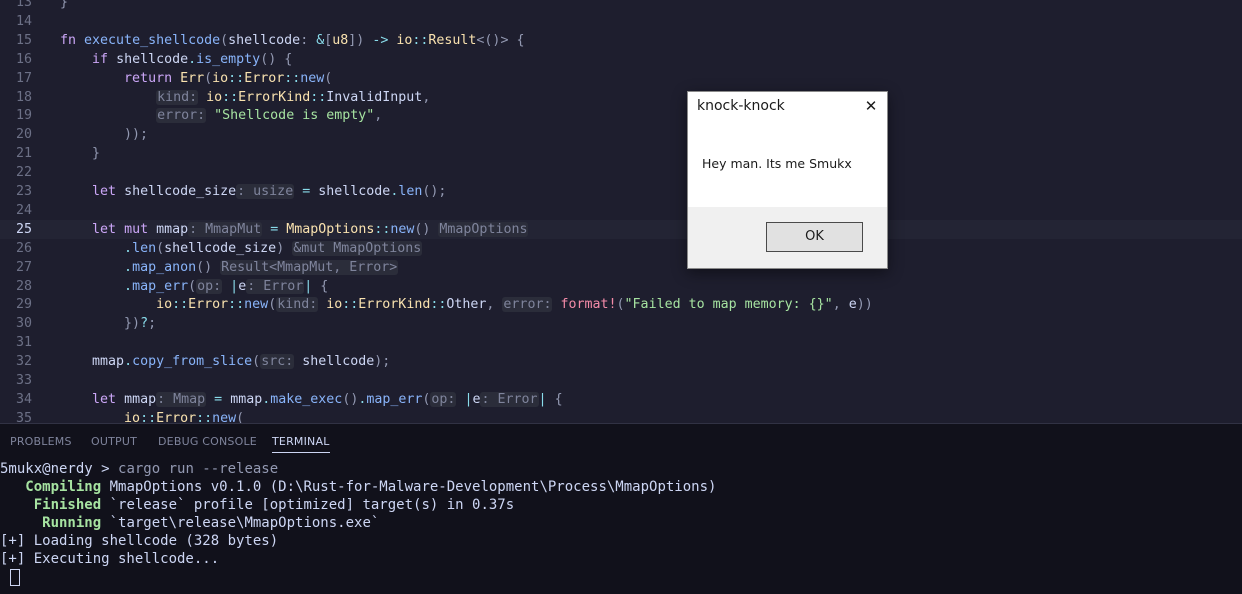 The image size is (1242, 594). What do you see at coordinates (229, 267) in the screenshot?
I see `code-text: .map_anon() Result<MmapMut, Error>` at bounding box center [229, 267].